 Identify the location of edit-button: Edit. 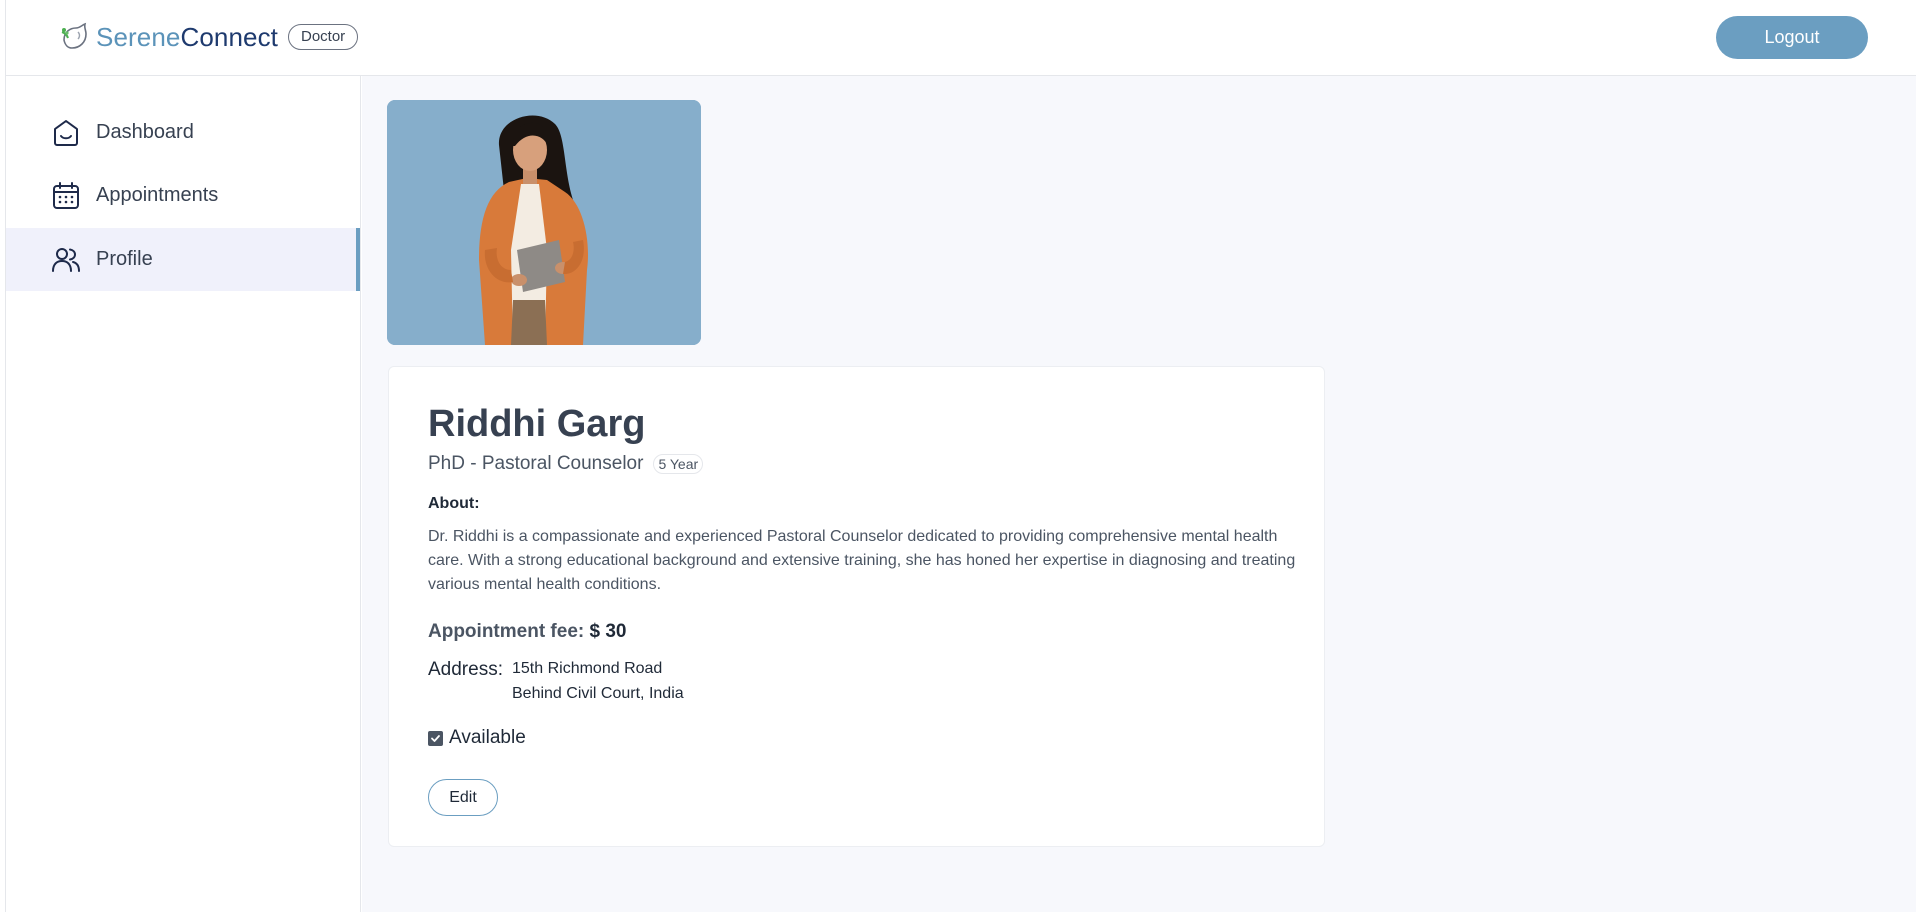
(463, 797).